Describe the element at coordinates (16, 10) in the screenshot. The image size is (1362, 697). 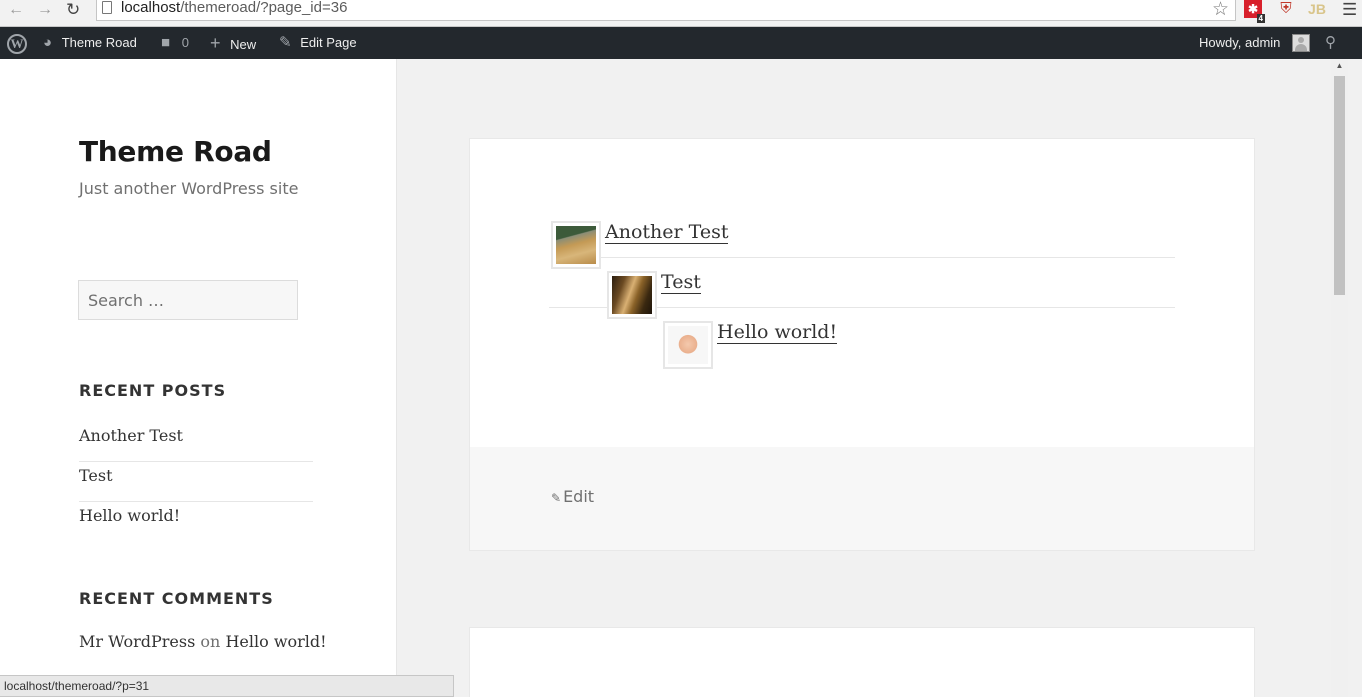
I see `back-arrow-icon: ←` at that location.